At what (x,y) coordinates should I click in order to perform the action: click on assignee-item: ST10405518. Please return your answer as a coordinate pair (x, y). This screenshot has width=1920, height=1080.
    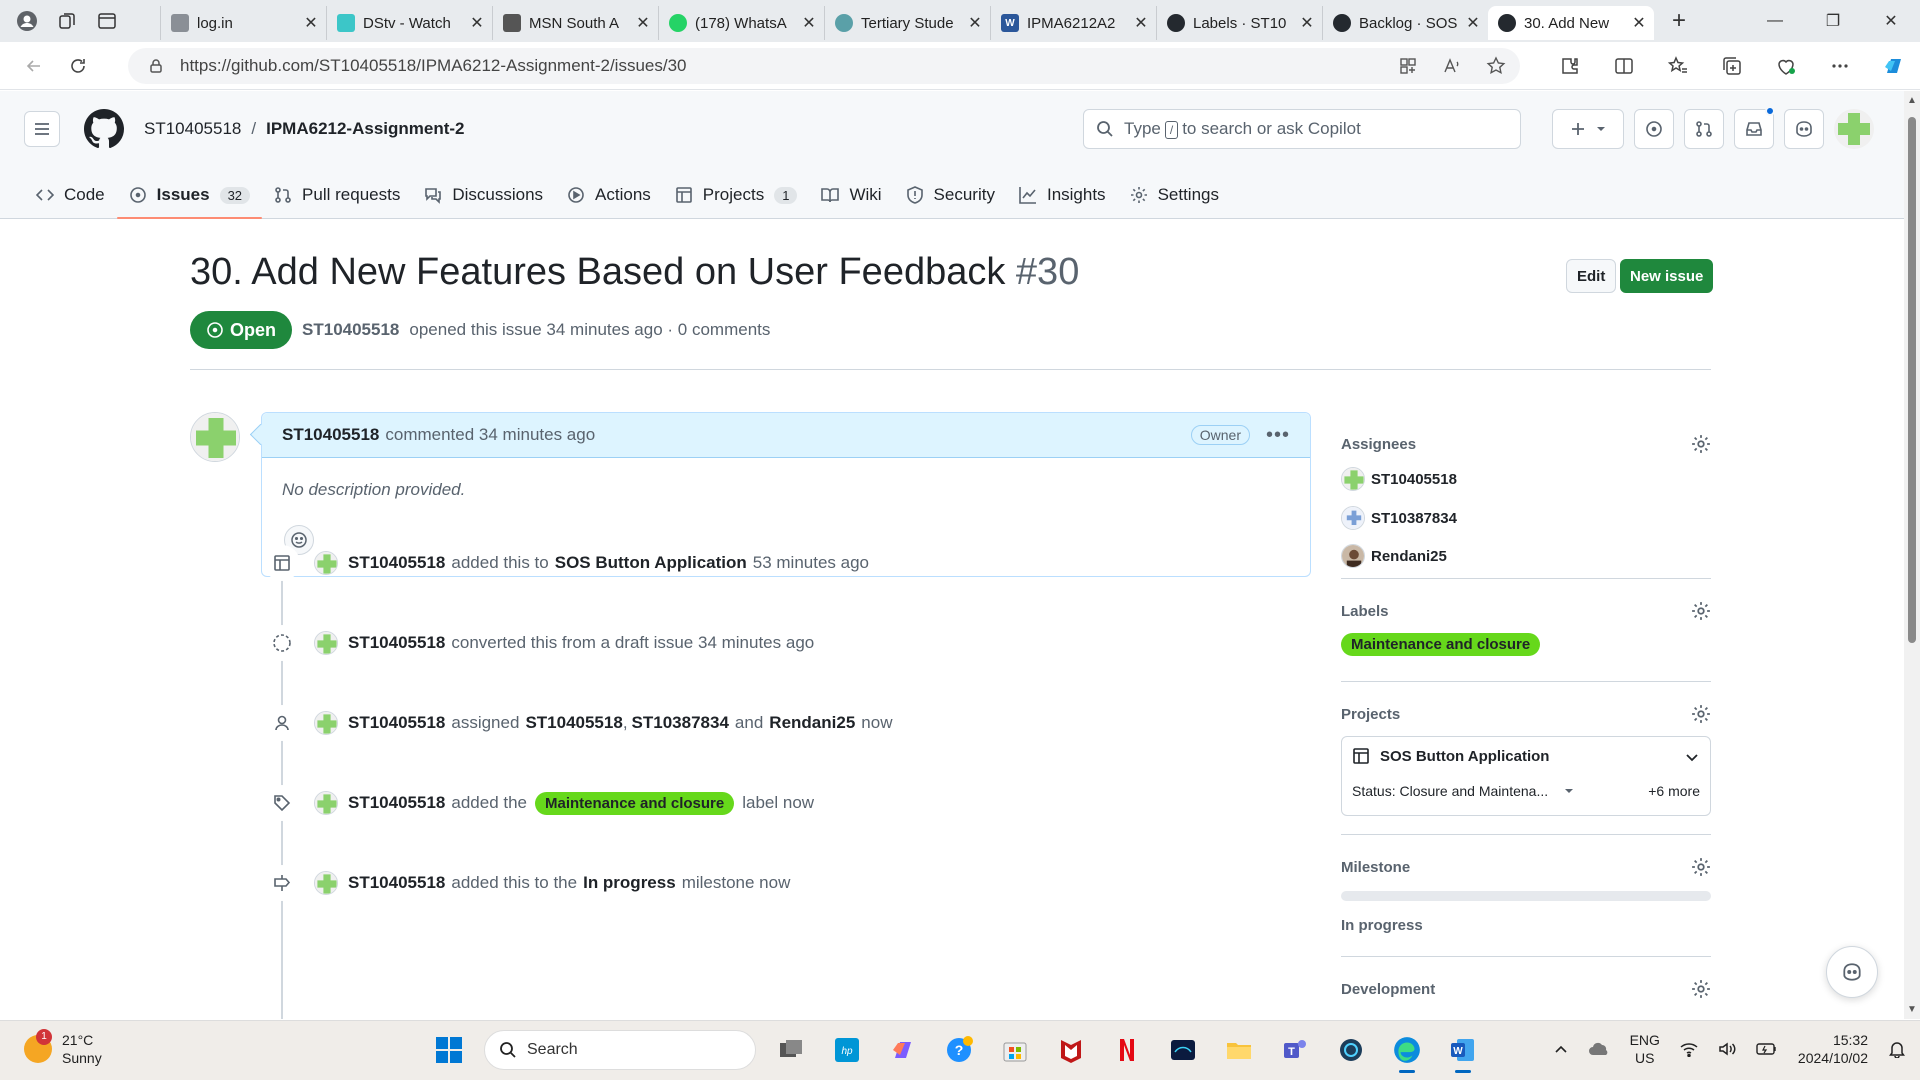
    Looking at the image, I should click on (1399, 479).